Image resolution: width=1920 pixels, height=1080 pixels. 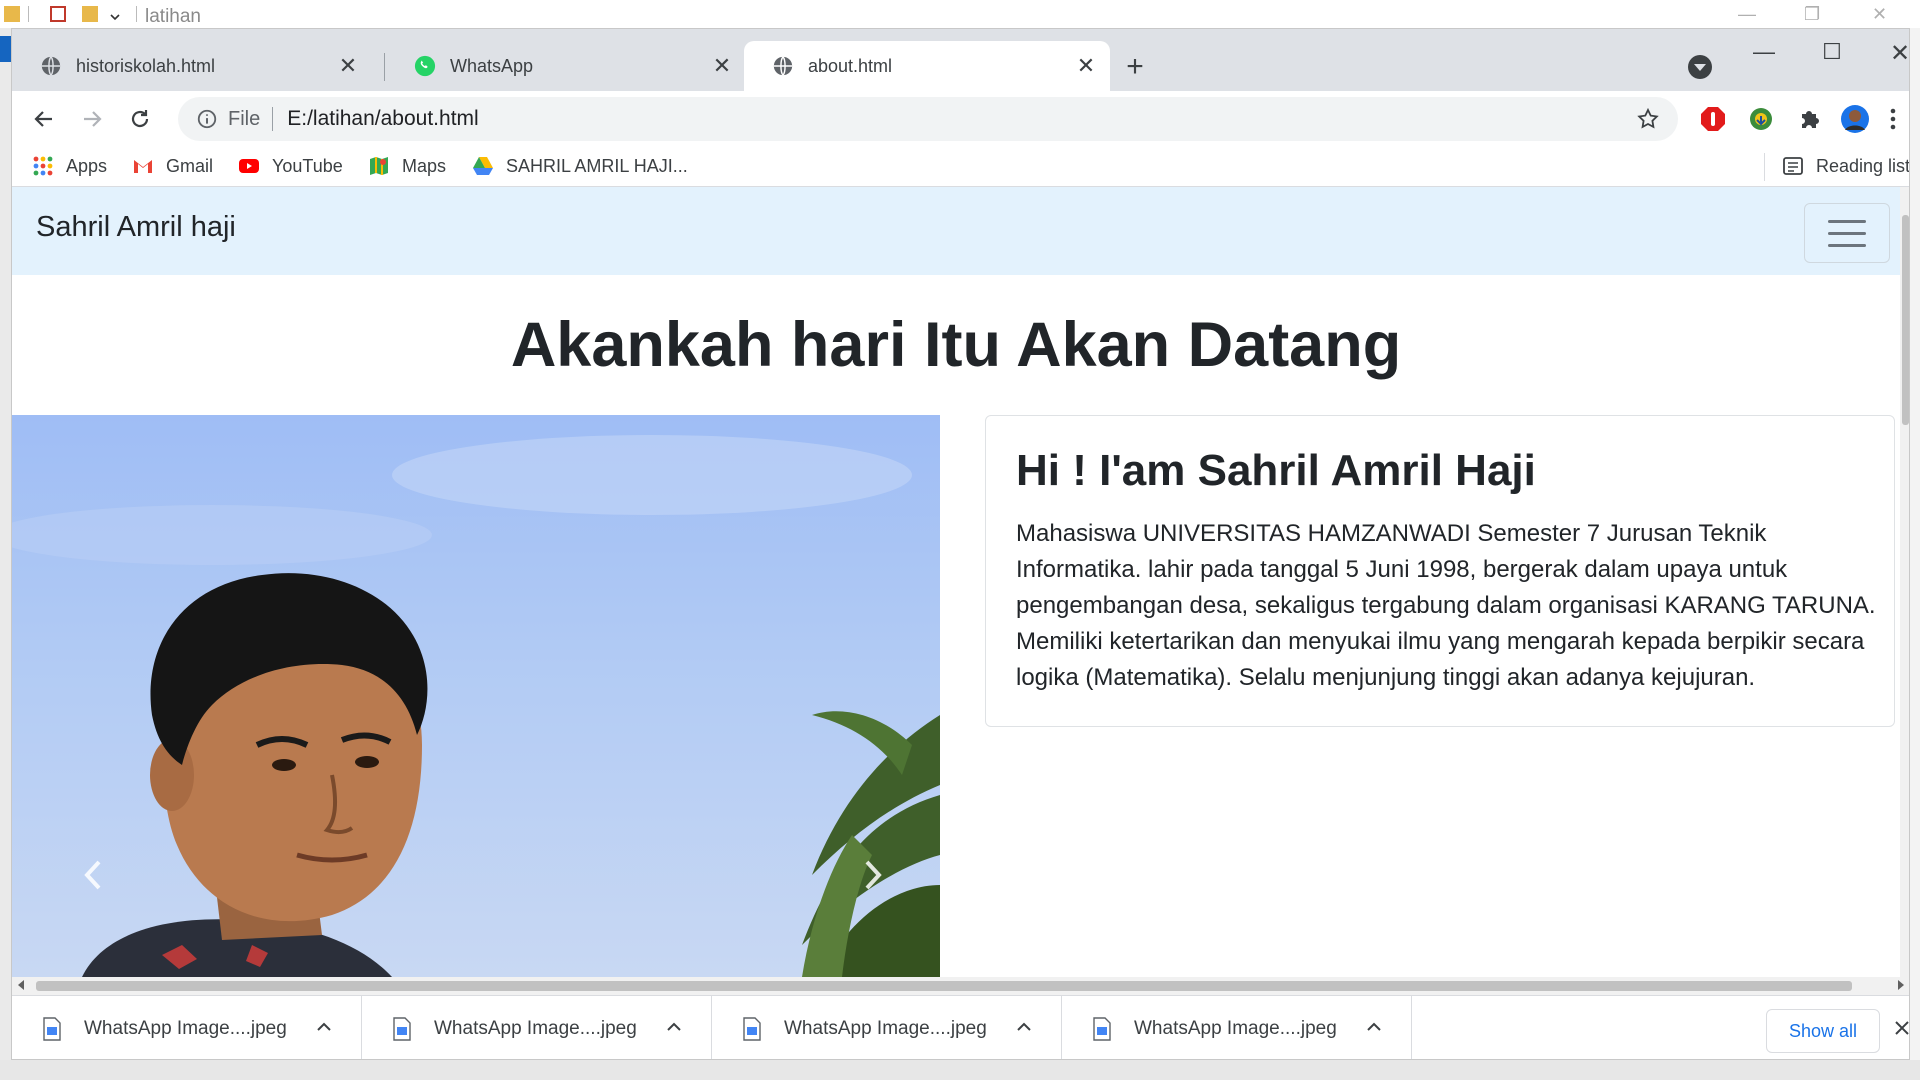 What do you see at coordinates (1904, 582) in the screenshot?
I see `vertical-scrollbar` at bounding box center [1904, 582].